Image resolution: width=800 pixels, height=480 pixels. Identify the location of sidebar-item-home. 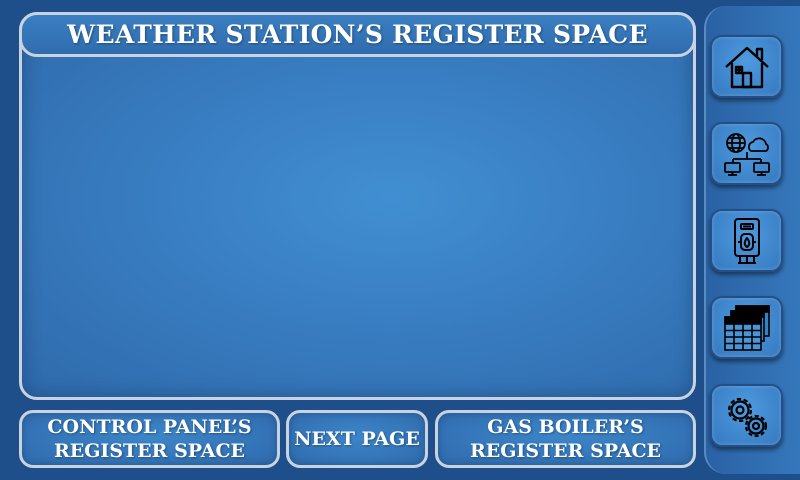
(746, 66).